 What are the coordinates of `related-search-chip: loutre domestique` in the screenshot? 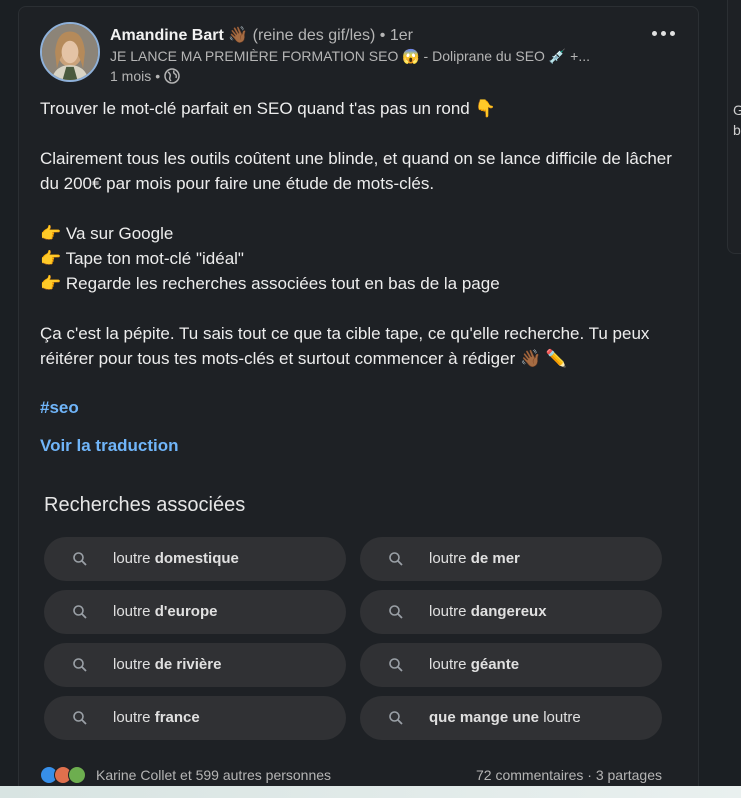 It's located at (195, 559).